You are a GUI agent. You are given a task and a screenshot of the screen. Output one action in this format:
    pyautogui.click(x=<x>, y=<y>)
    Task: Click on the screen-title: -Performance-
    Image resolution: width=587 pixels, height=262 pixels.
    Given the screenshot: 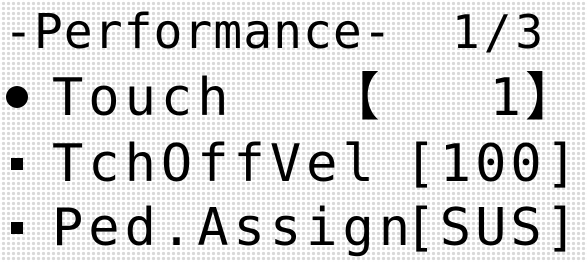 What is the action you would take?
    pyautogui.click(x=198, y=32)
    